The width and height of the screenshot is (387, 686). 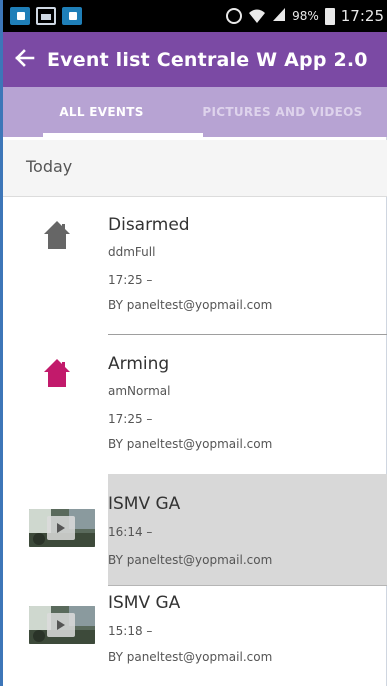 I want to click on status-right: 98% 17:25, so click(x=306, y=16).